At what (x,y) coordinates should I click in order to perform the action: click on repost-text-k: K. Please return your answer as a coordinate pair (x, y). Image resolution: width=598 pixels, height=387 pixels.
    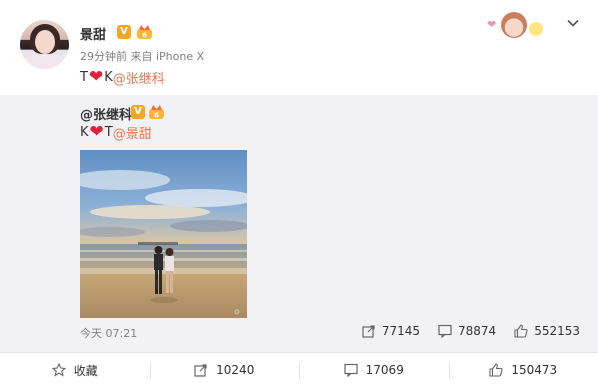
    Looking at the image, I should click on (84, 132).